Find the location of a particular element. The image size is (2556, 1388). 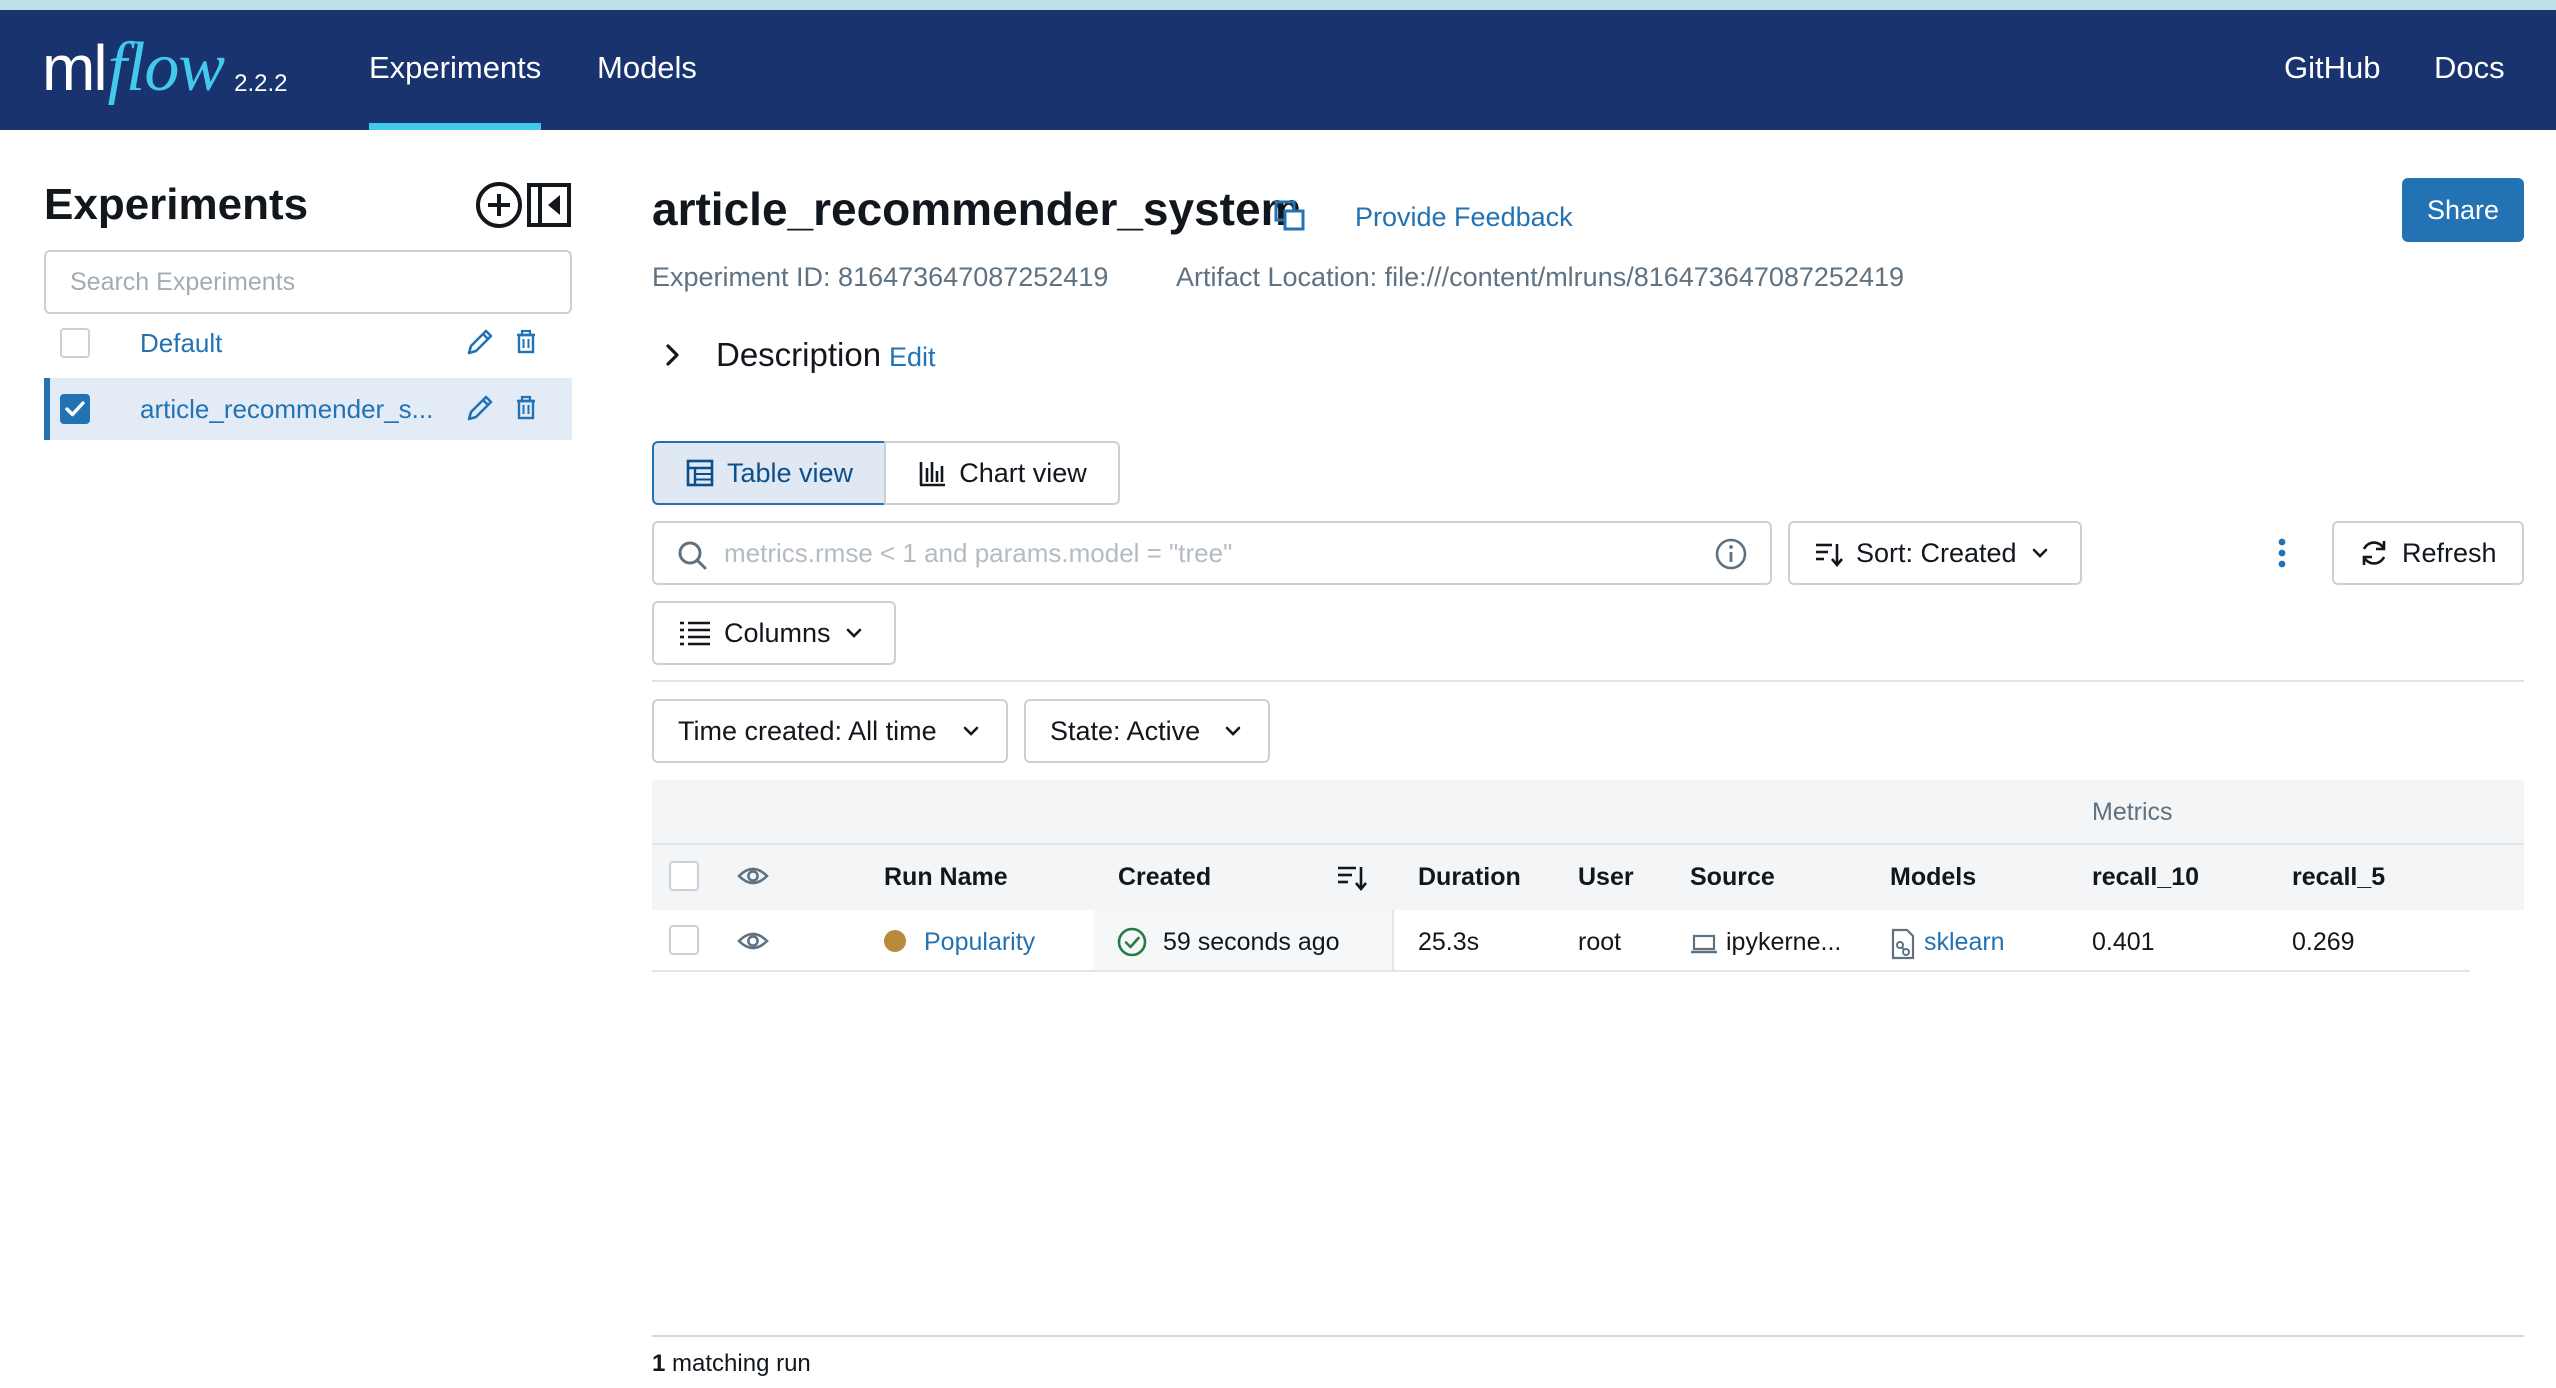

chevron-right-icon is located at coordinates (673, 355).